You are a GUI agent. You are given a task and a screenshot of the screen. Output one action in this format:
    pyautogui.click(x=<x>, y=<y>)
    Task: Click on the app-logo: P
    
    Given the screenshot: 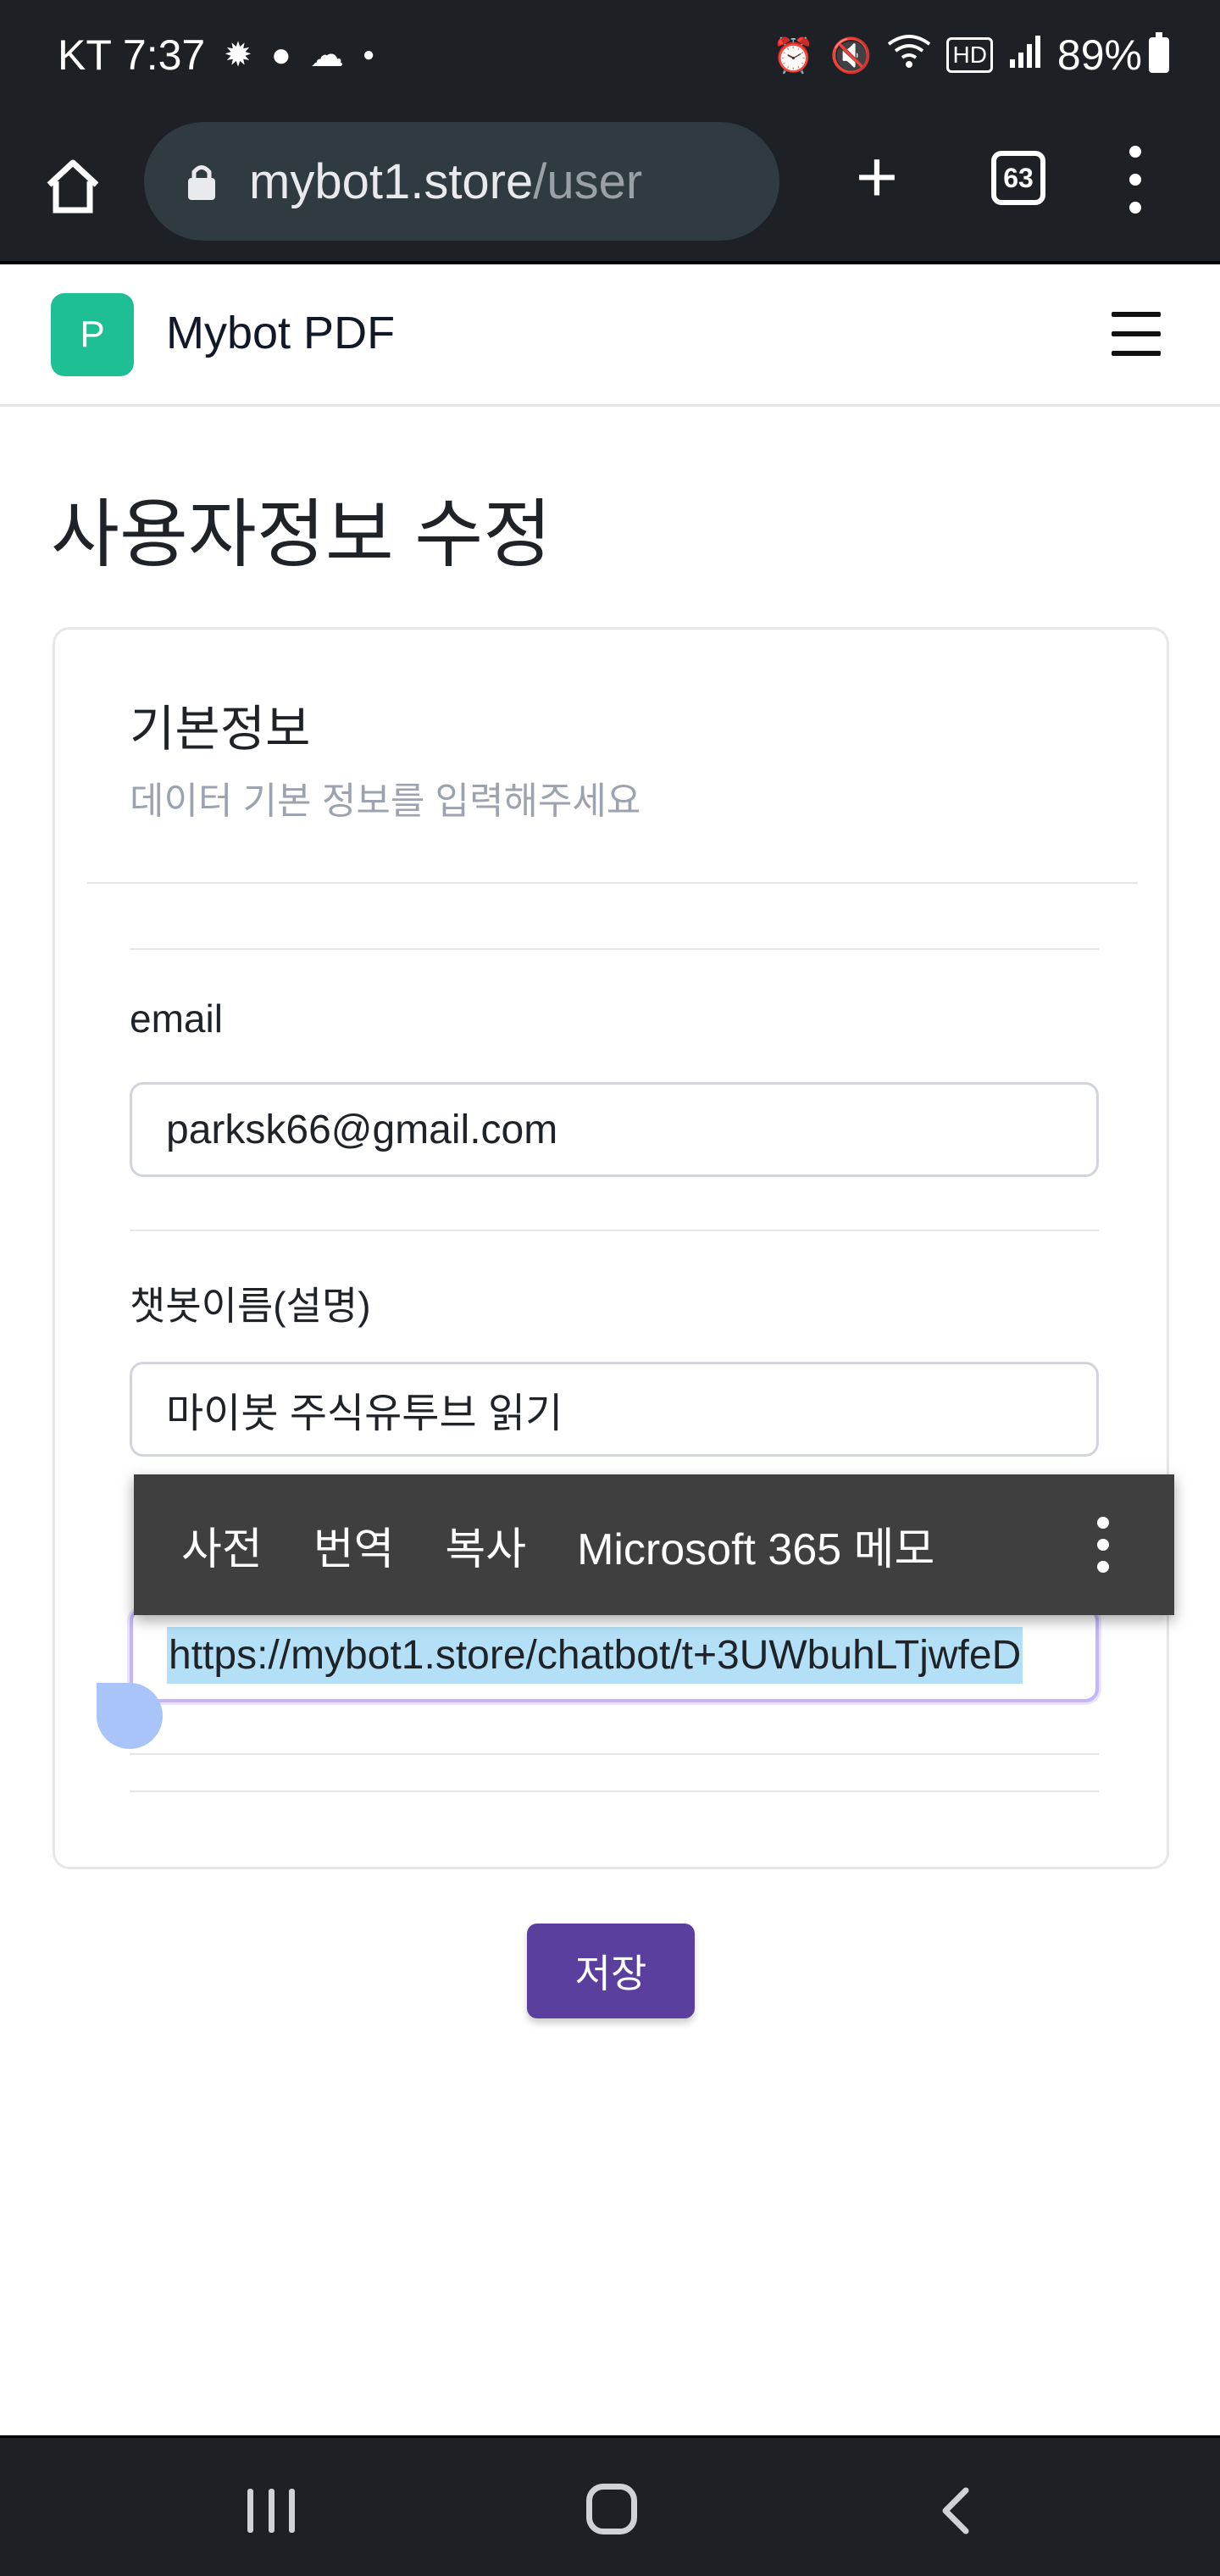 What is the action you would take?
    pyautogui.click(x=92, y=334)
    